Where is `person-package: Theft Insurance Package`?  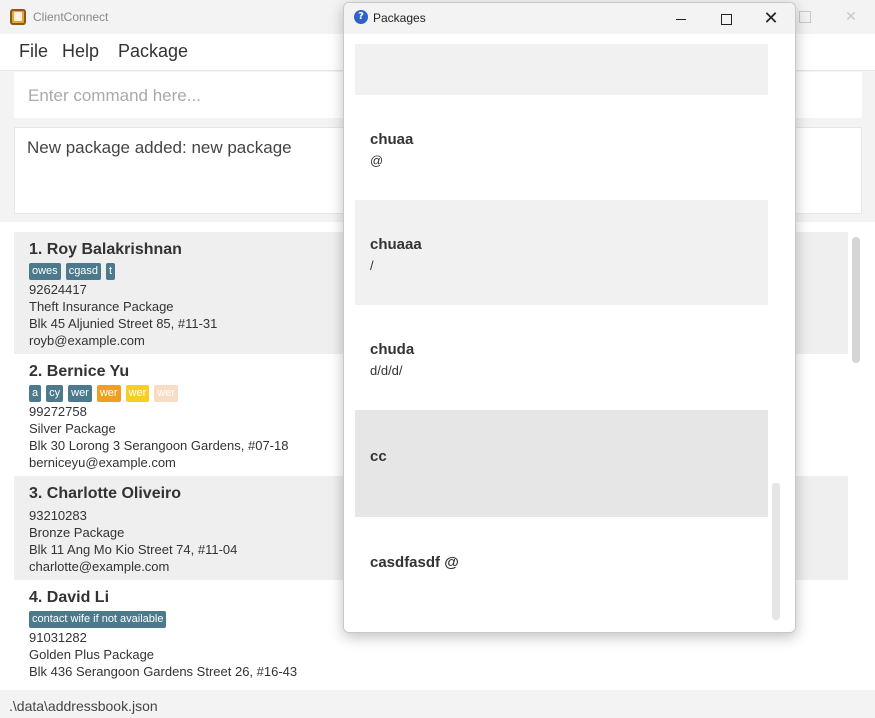
person-package: Theft Insurance Package is located at coordinates (101, 306).